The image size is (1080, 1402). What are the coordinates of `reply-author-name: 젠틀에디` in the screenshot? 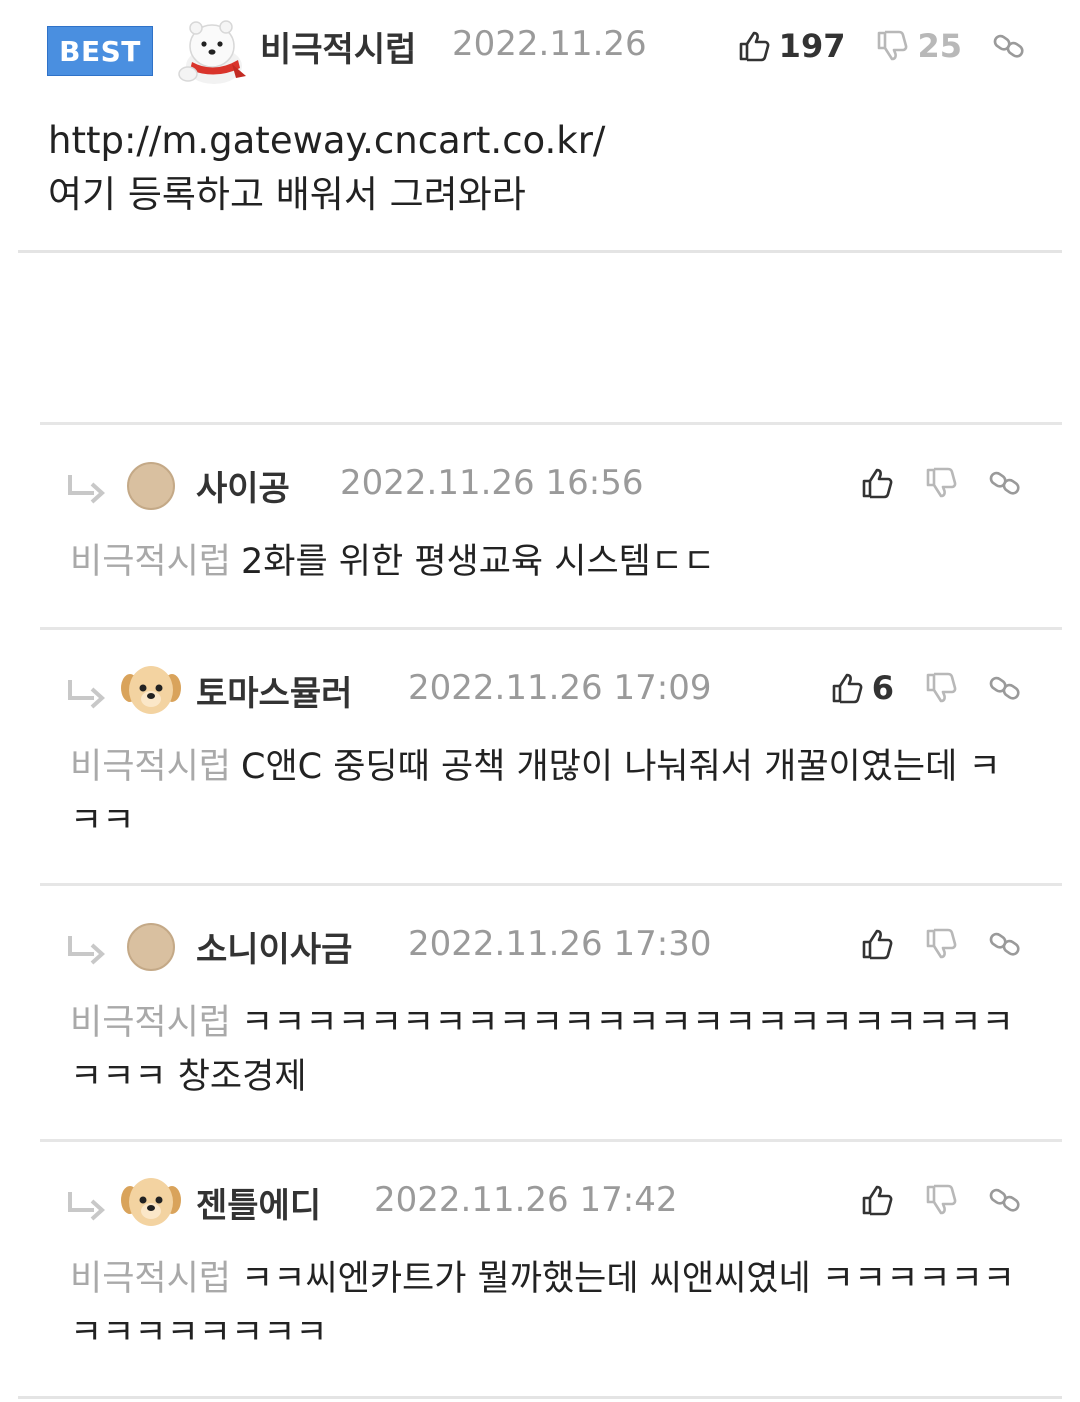 It's located at (258, 1202).